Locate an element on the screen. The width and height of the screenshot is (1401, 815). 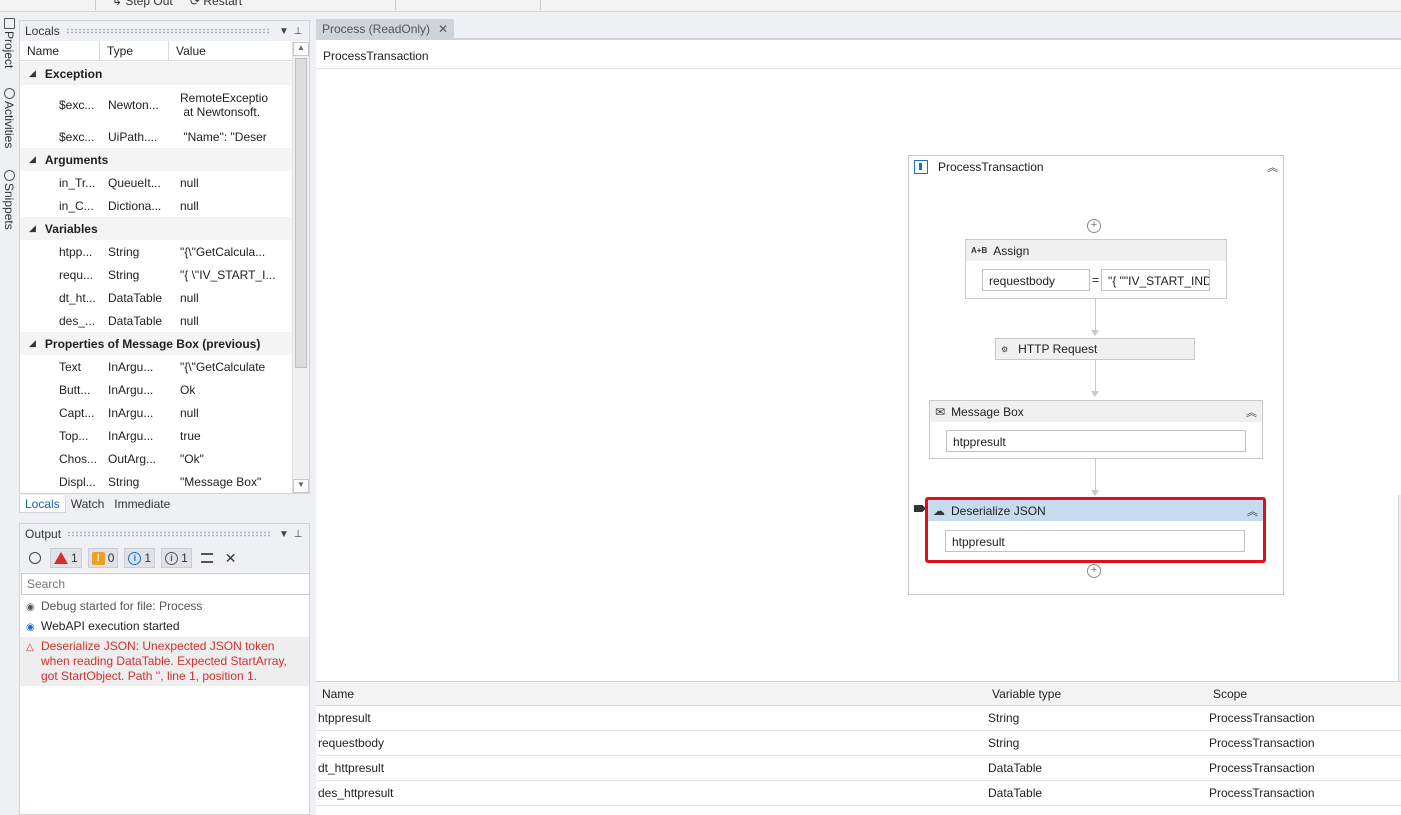
message-box-header: ✉ Message Box ︽ is located at coordinates (1096, 411).